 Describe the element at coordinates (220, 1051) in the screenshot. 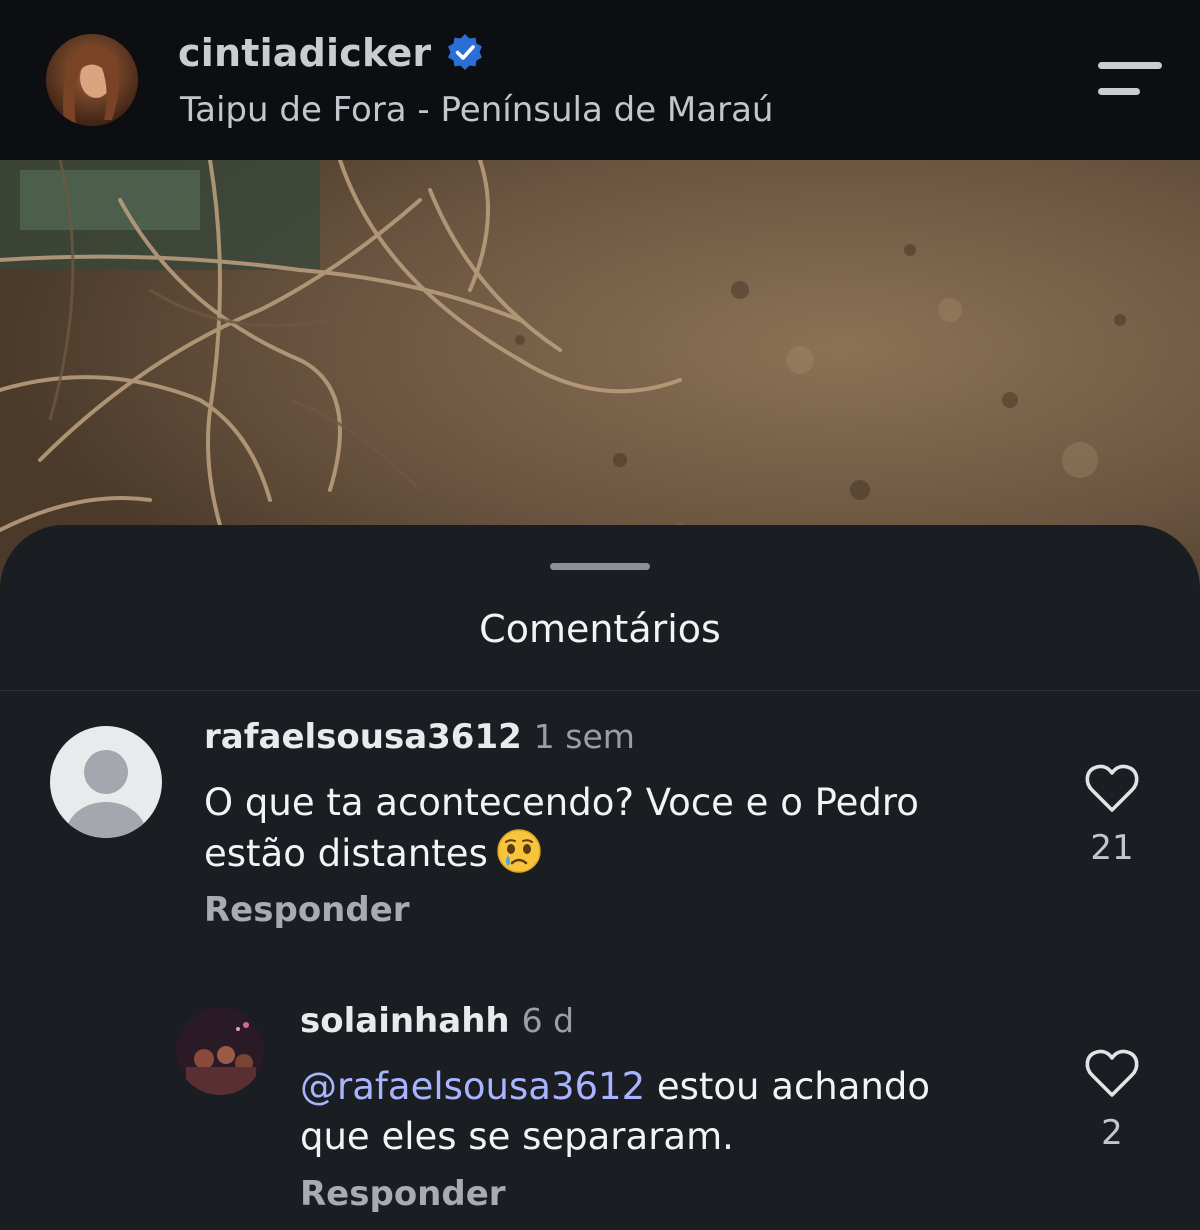

I see `user-avatar` at that location.